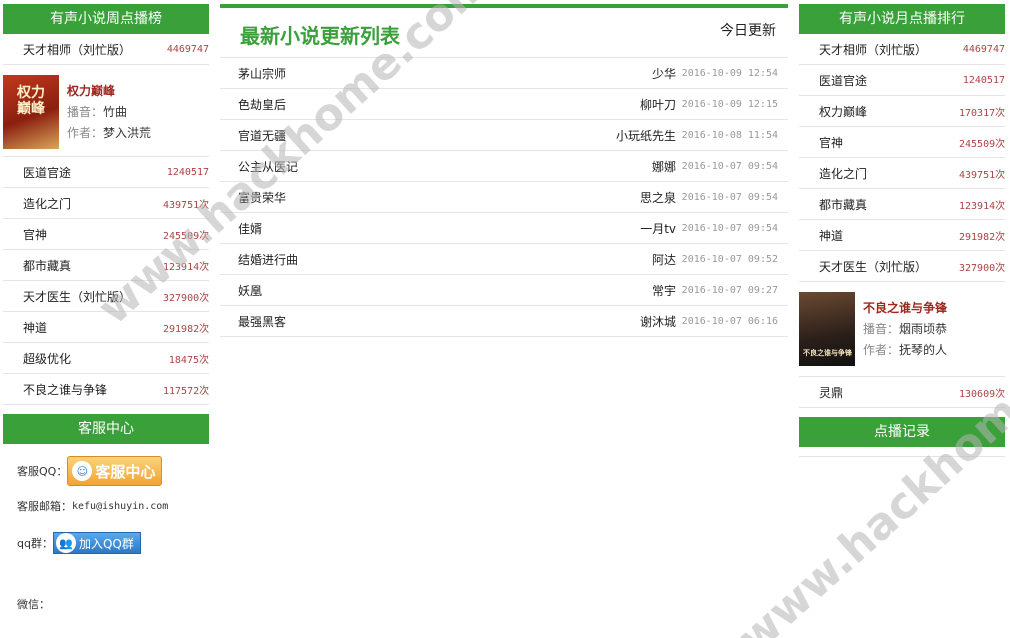  I want to click on rank-item: 权力巅峰 170317次, so click(902, 111).